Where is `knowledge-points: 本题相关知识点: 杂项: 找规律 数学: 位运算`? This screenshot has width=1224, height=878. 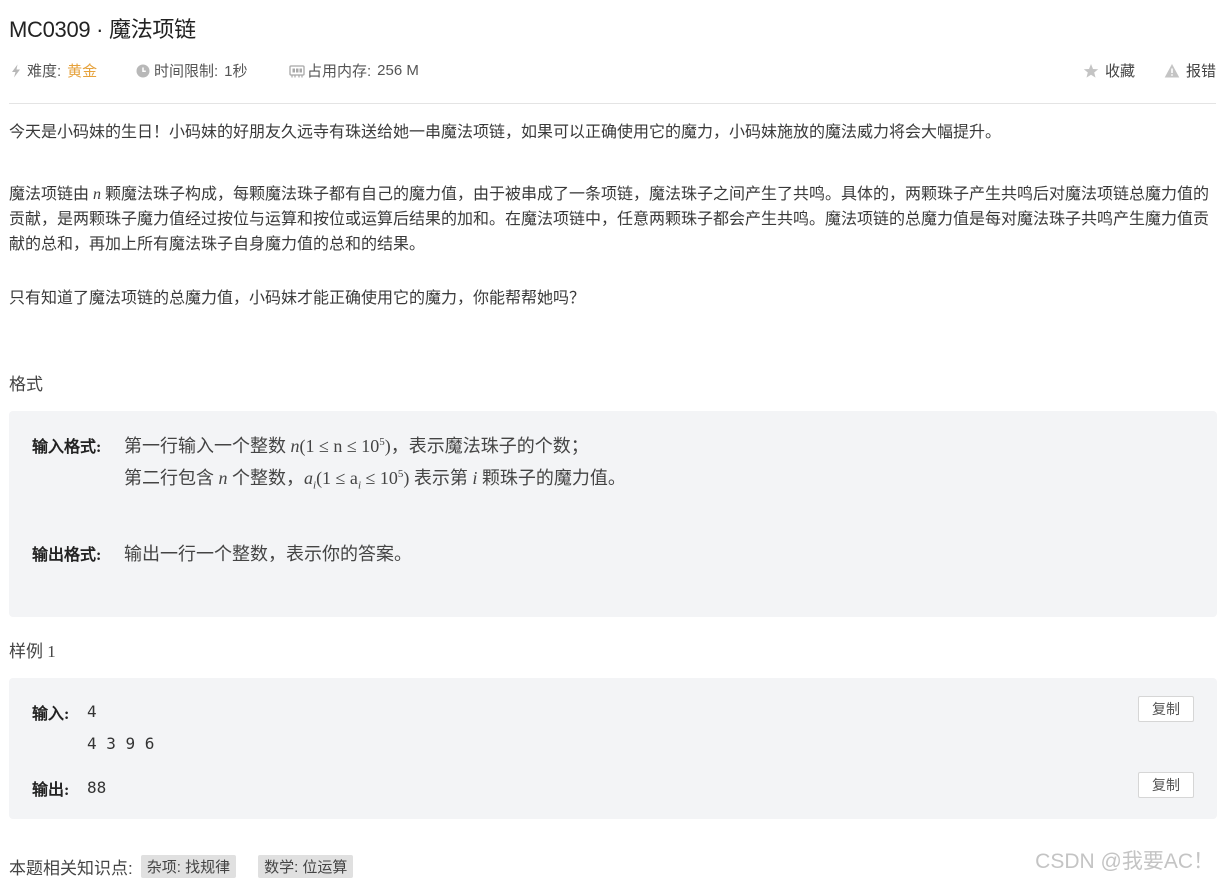
knowledge-points: 本题相关知识点: 杂项: 找规律 数学: 位运算 is located at coordinates (181, 866).